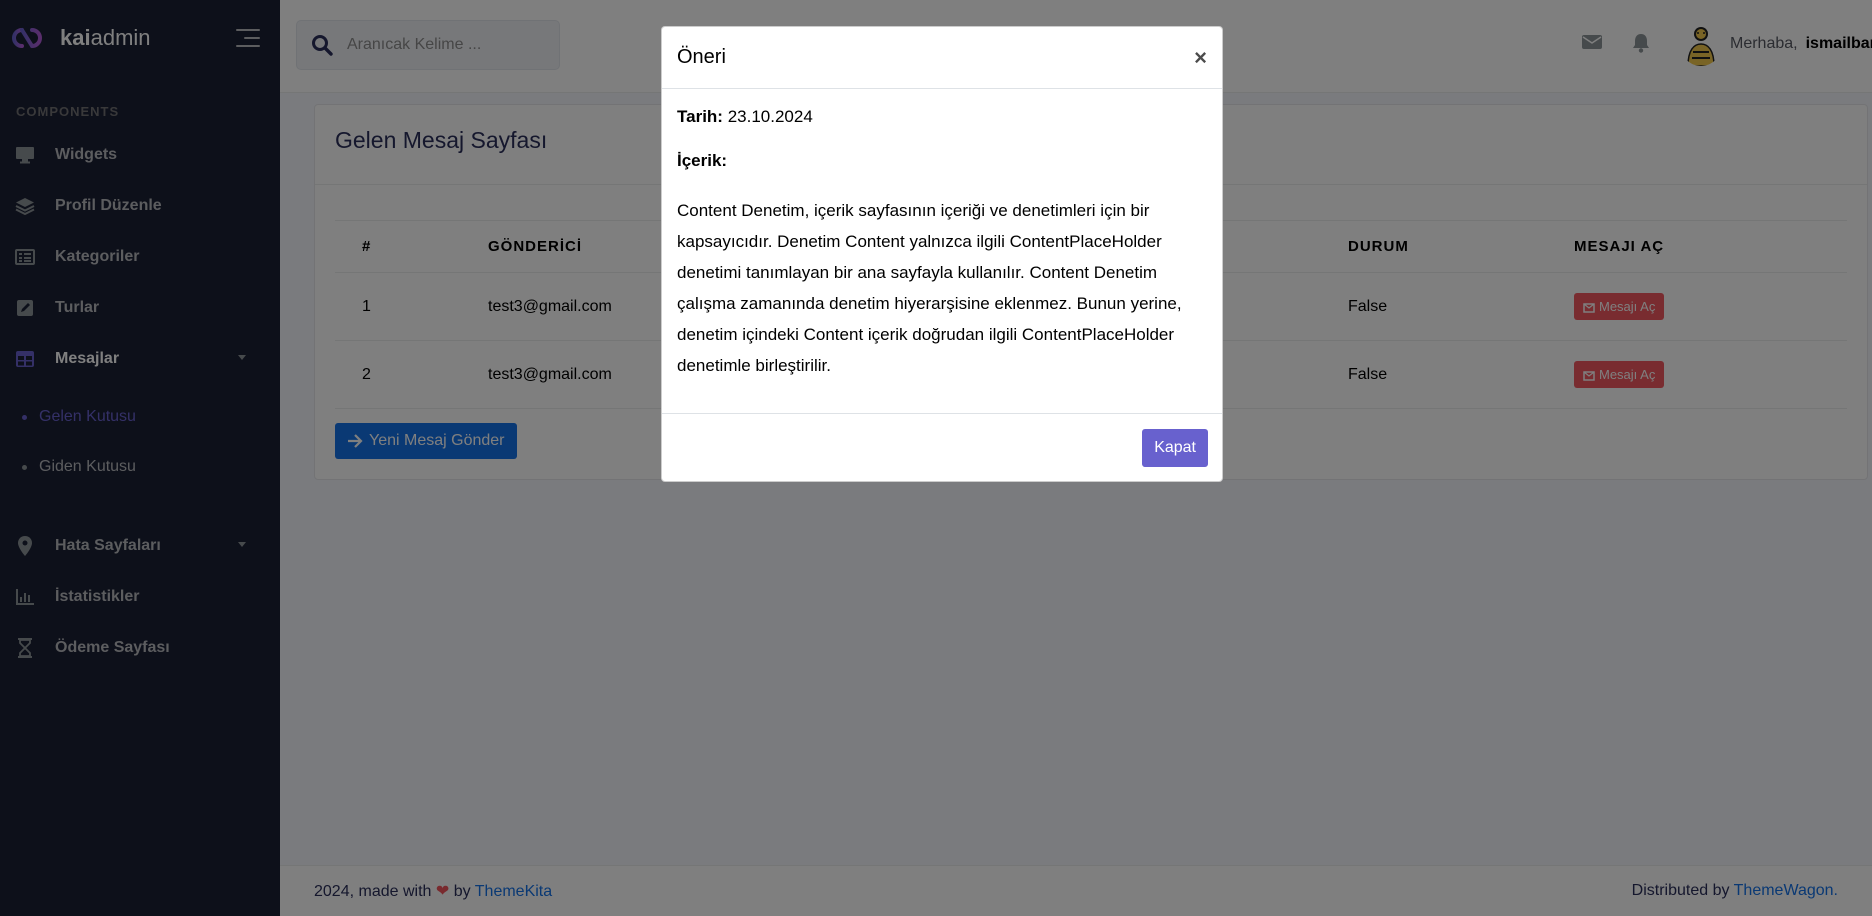 Image resolution: width=1872 pixels, height=916 pixels. I want to click on modal-footer: Kapat, so click(942, 448).